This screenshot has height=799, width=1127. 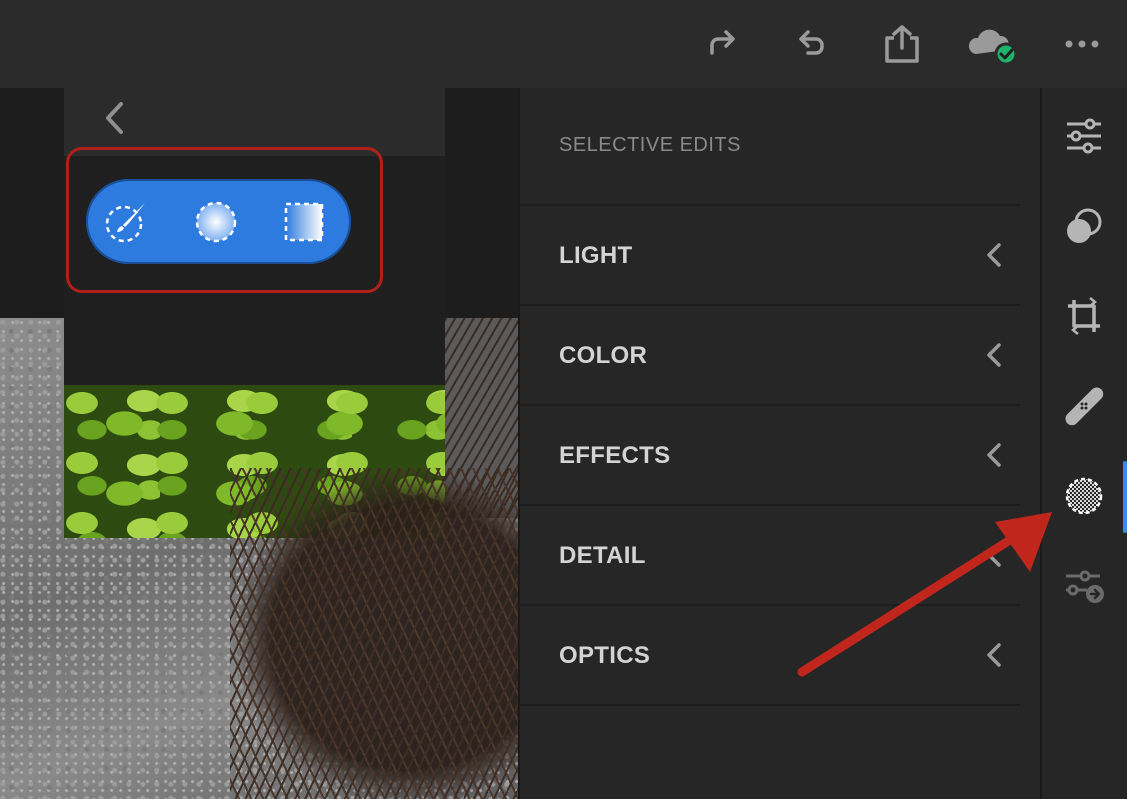 I want to click on linear-gradient-button, so click(x=304, y=222).